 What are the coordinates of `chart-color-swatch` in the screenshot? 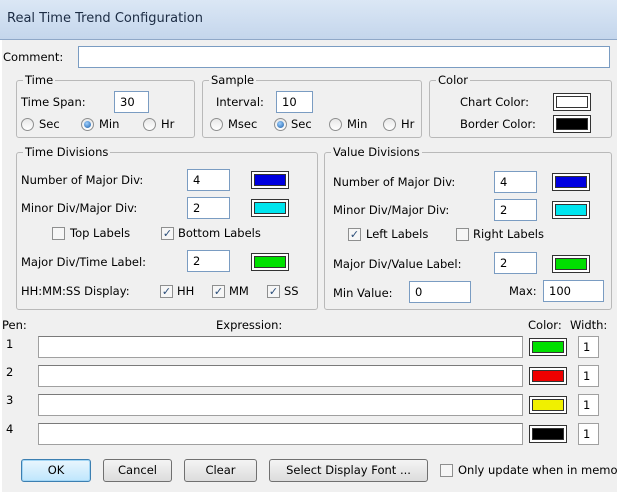 It's located at (572, 102).